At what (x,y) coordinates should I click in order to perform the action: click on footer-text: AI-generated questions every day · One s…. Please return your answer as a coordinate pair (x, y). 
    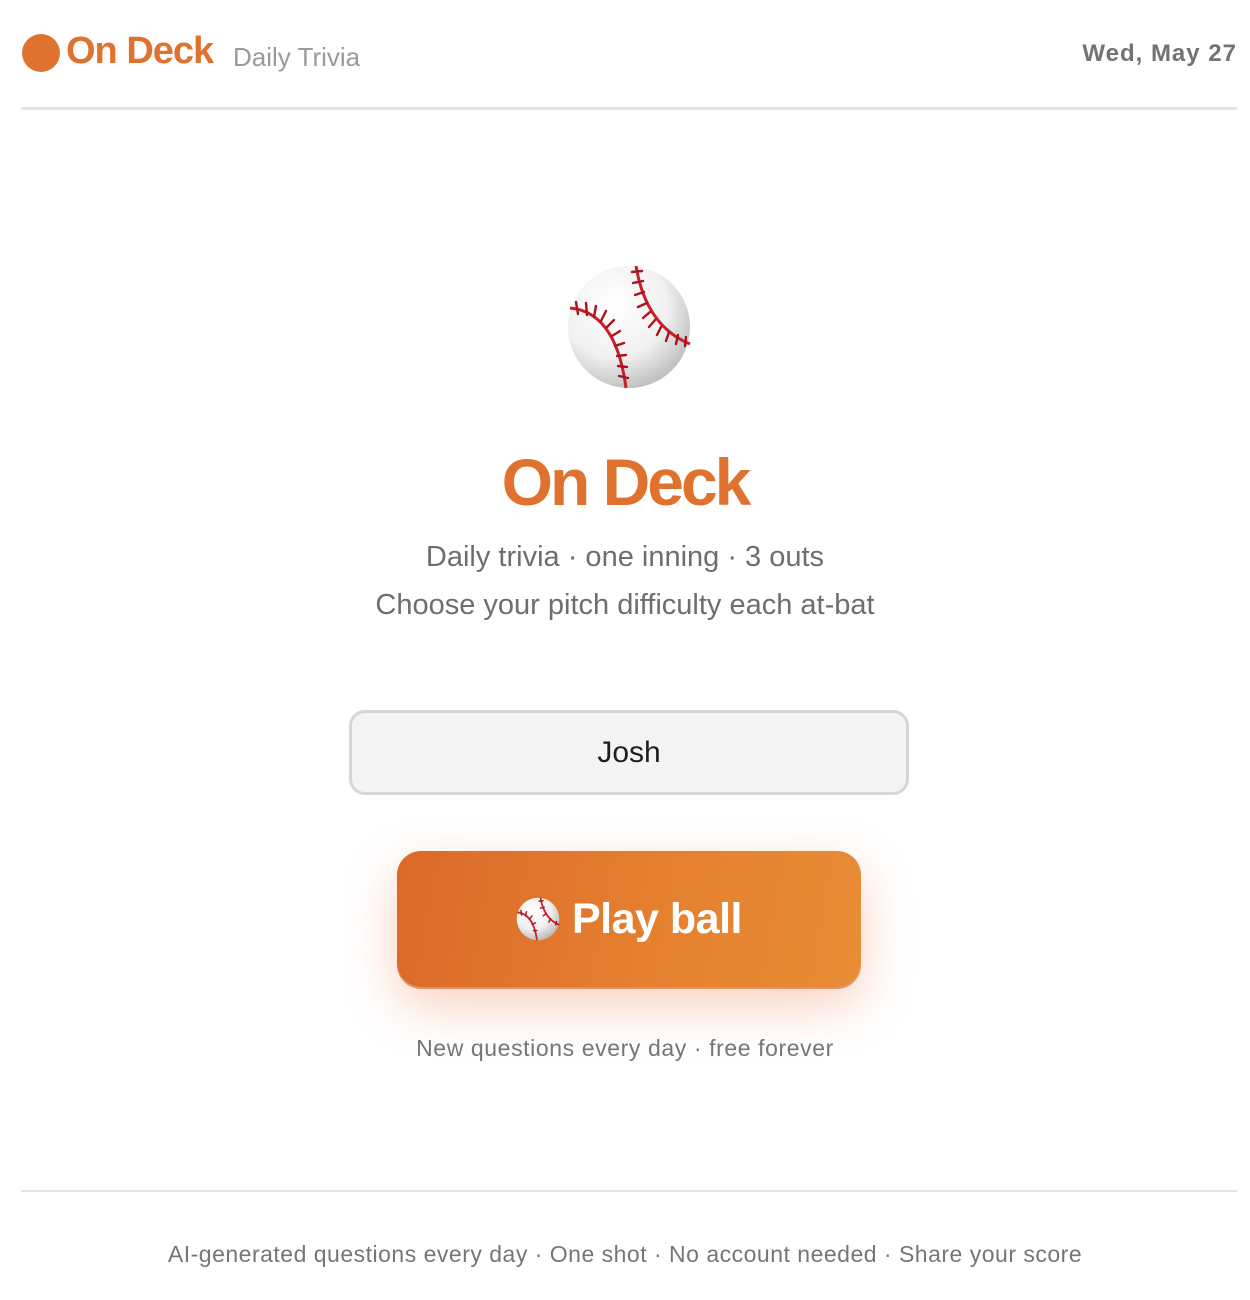
    Looking at the image, I should click on (625, 1254).